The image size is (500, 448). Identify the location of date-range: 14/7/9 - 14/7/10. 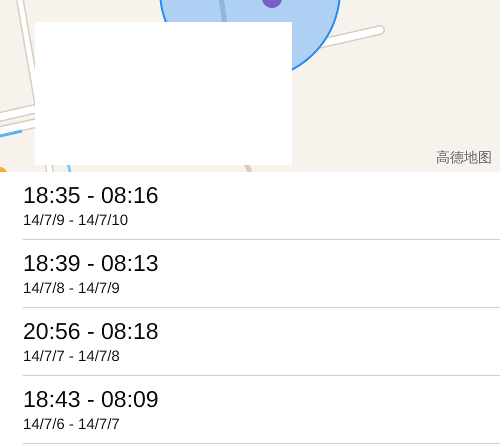
(76, 221).